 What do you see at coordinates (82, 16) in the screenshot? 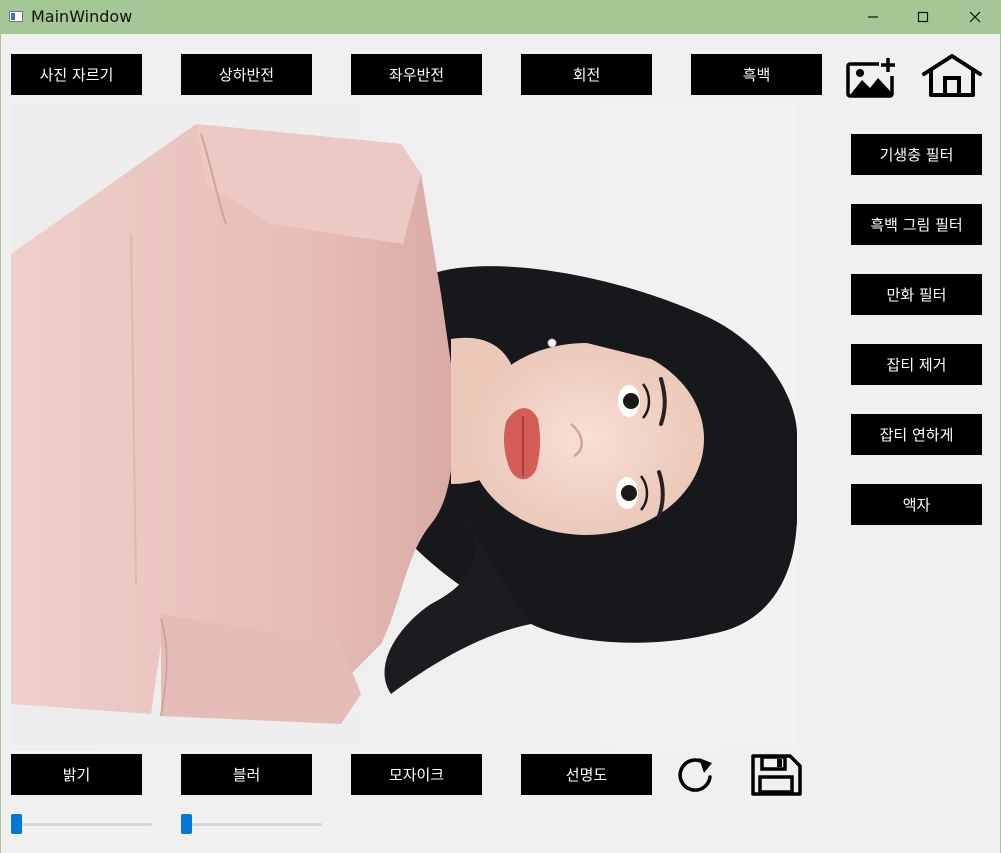
I see `window-title: MainWindow` at bounding box center [82, 16].